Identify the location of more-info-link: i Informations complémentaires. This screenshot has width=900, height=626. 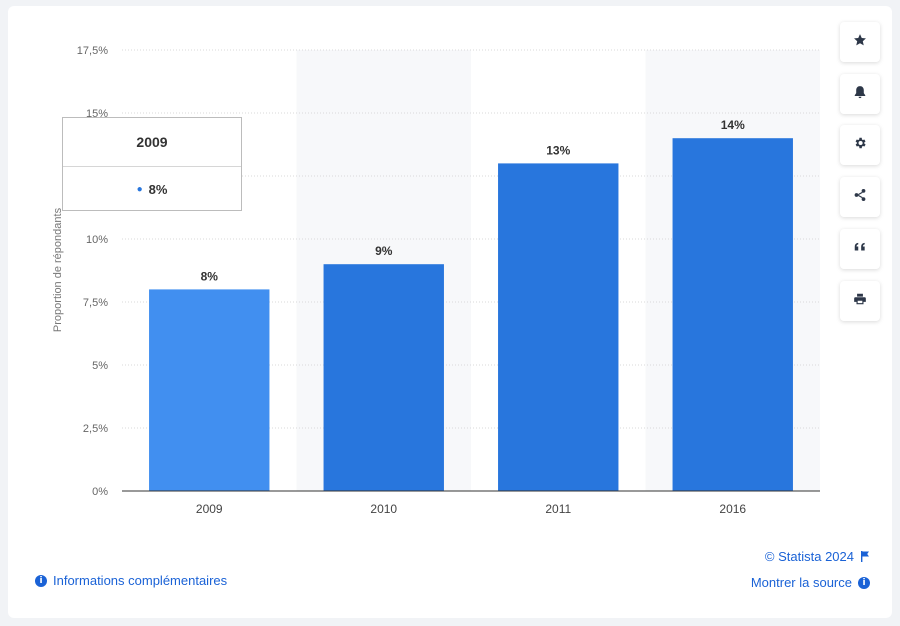
(131, 580).